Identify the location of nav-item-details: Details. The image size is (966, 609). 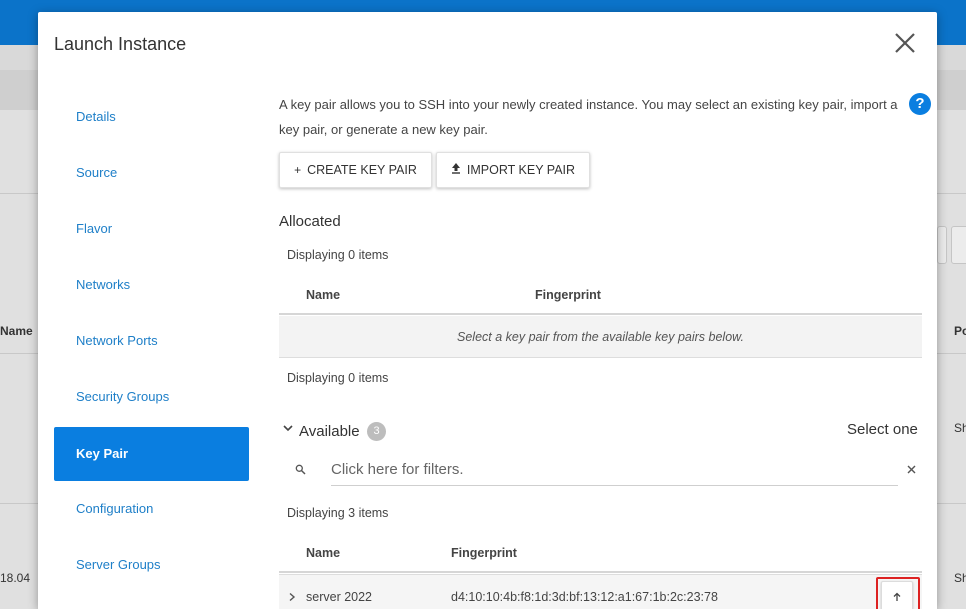
(151, 117).